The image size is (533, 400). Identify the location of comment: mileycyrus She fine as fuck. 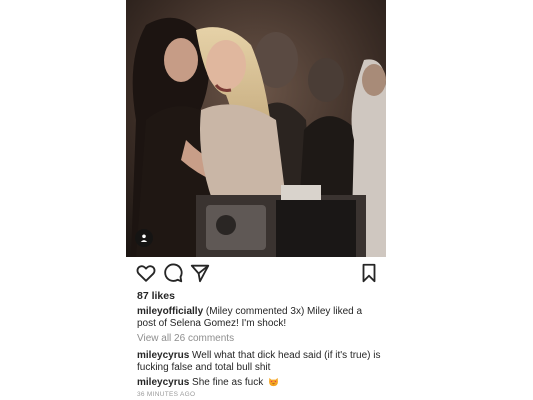
(259, 382).